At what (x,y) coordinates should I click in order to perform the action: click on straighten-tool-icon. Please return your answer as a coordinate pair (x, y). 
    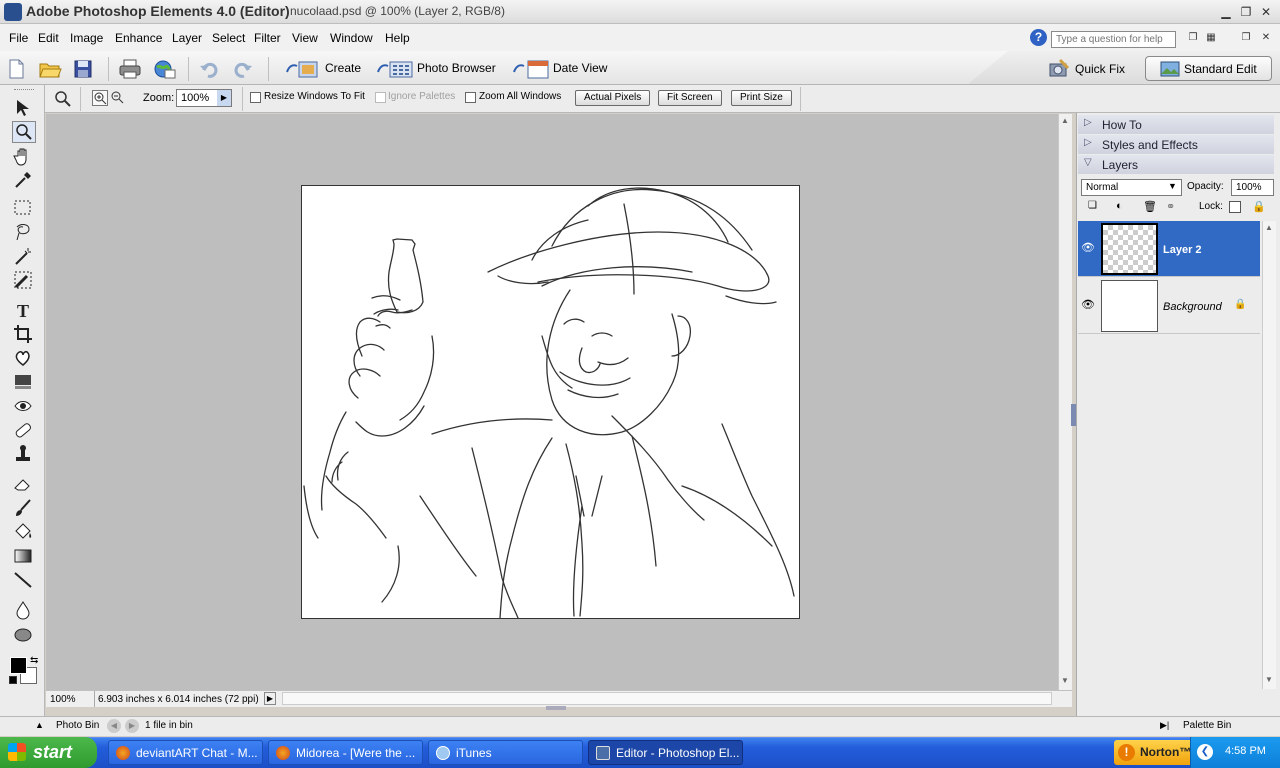
    Looking at the image, I should click on (24, 382).